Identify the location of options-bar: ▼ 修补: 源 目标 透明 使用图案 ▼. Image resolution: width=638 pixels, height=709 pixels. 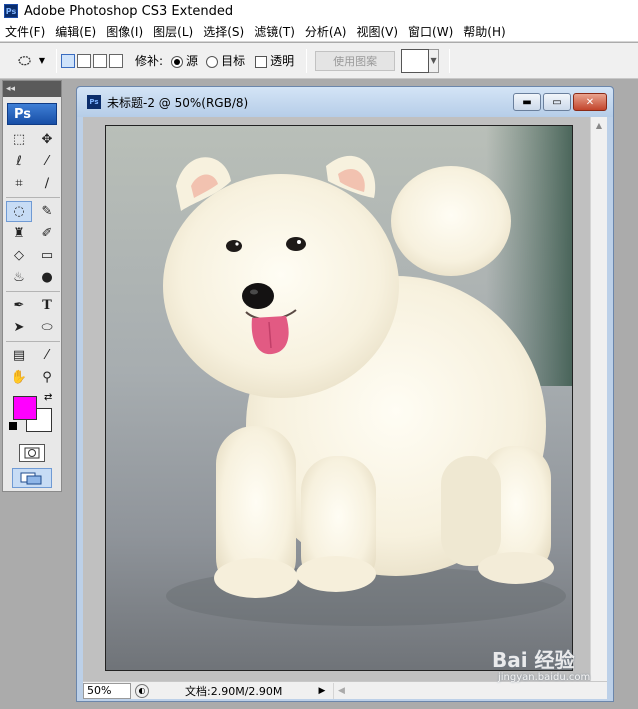
(319, 61).